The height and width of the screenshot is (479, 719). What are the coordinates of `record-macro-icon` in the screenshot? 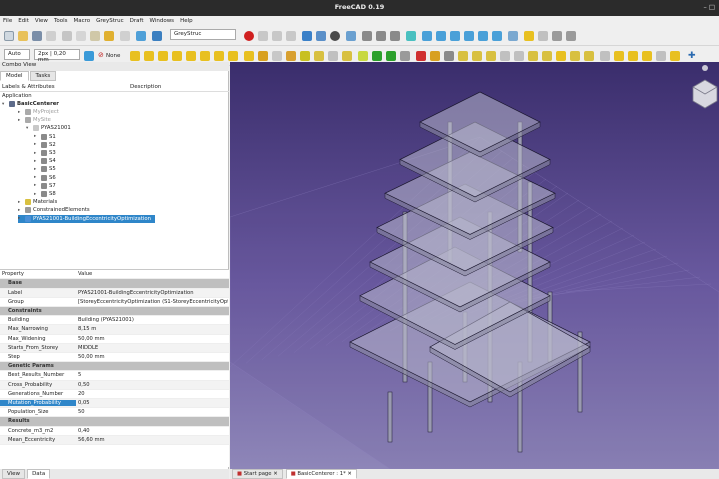 It's located at (249, 36).